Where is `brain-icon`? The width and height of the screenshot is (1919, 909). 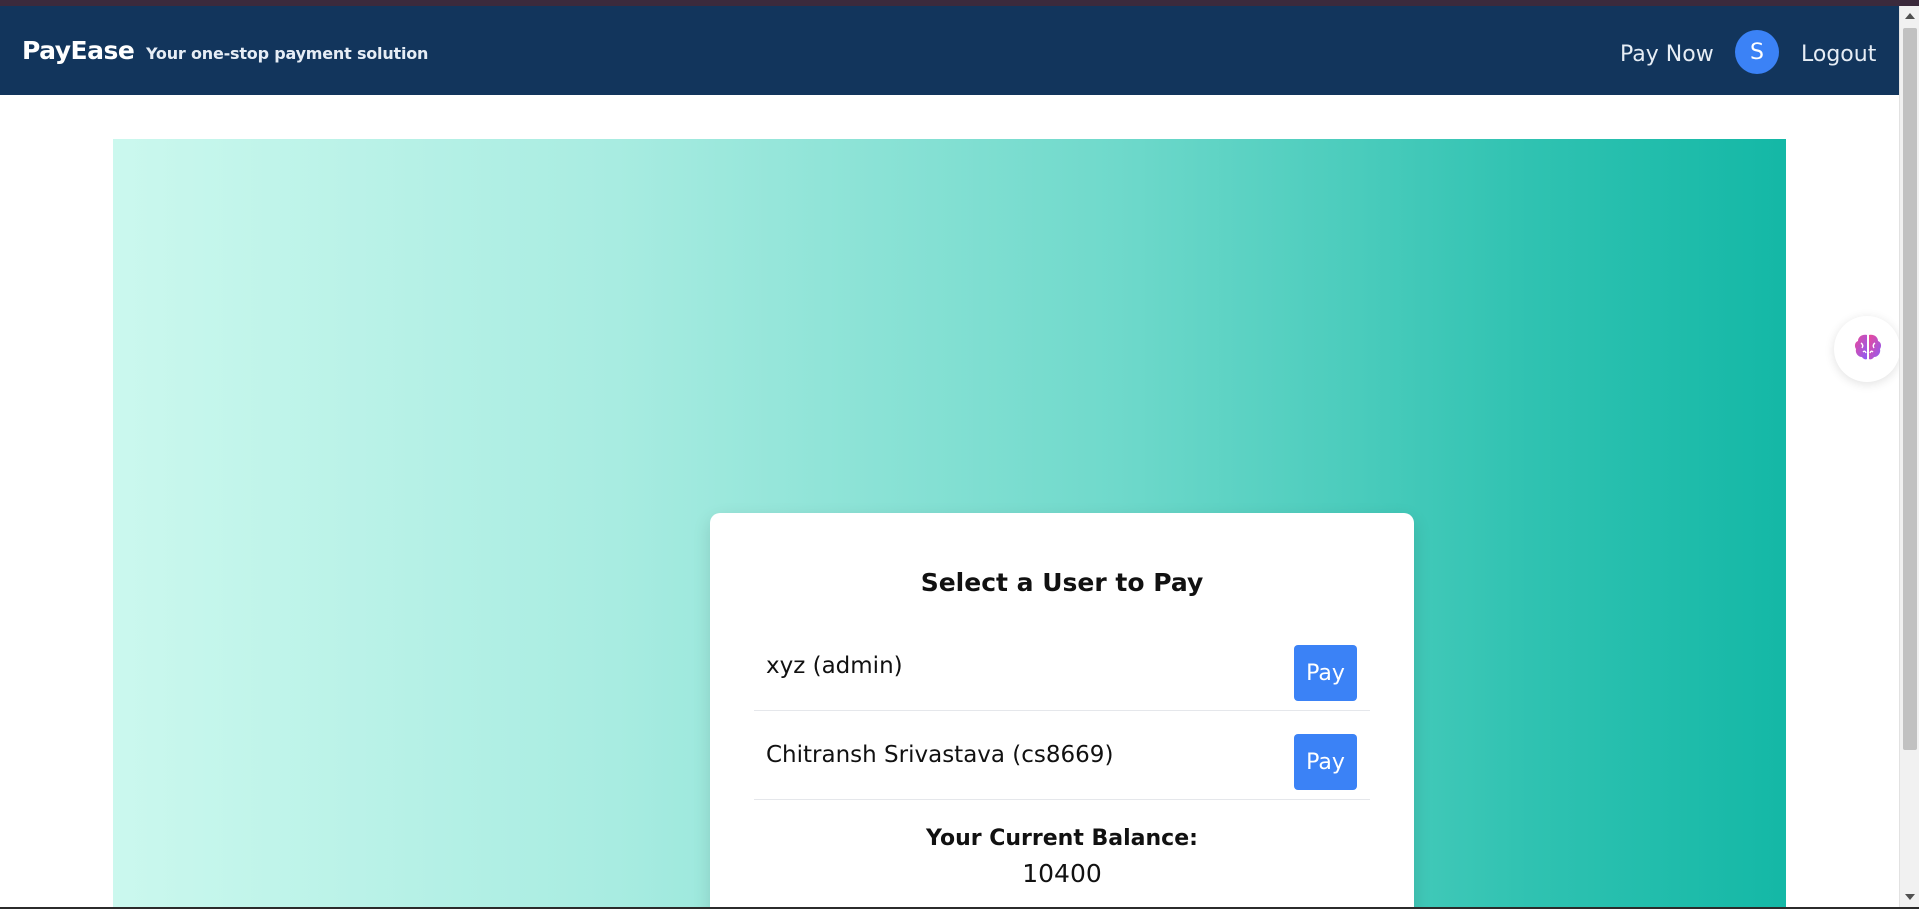
brain-icon is located at coordinates (1868, 349).